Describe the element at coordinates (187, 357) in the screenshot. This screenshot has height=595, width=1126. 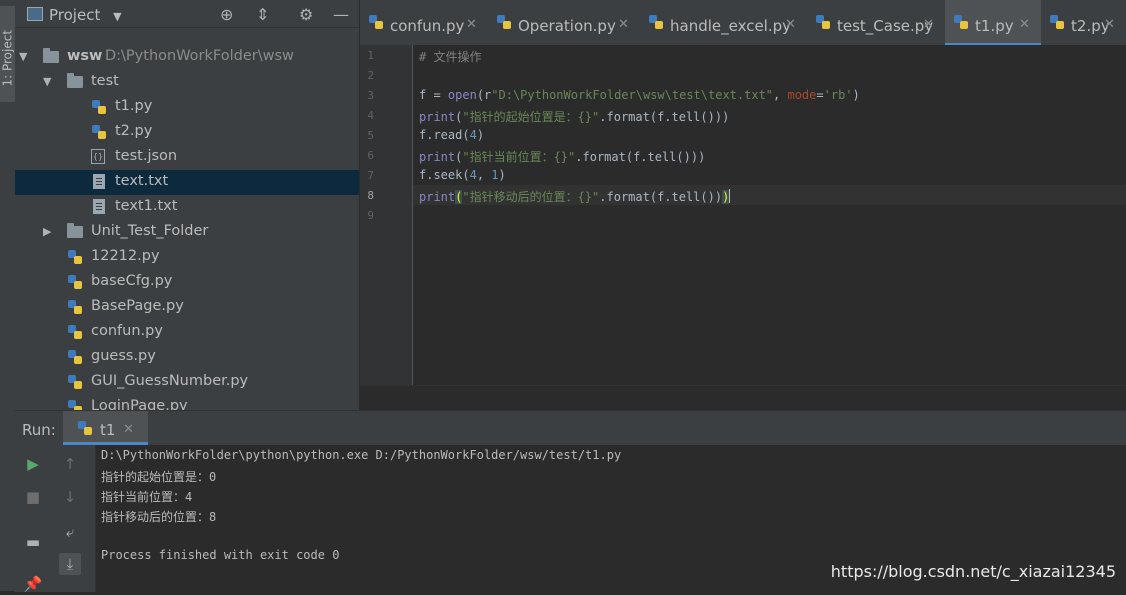
I see `tree-file: guess.py` at that location.